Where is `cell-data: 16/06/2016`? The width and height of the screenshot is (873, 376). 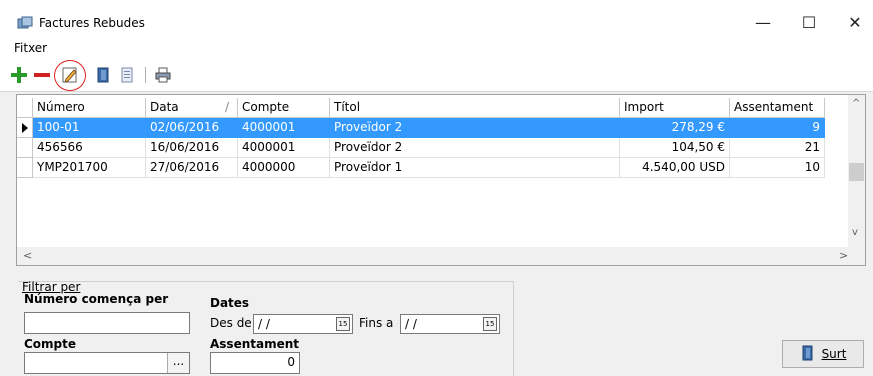 cell-data: 16/06/2016 is located at coordinates (192, 148).